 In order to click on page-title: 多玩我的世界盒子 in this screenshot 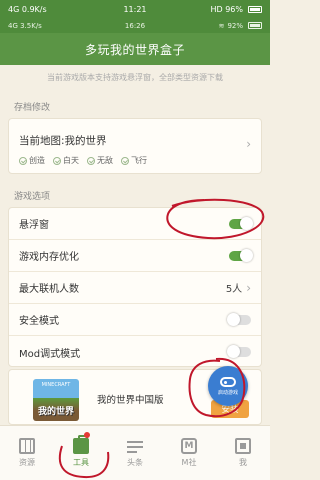, I will do `click(134, 49)`.